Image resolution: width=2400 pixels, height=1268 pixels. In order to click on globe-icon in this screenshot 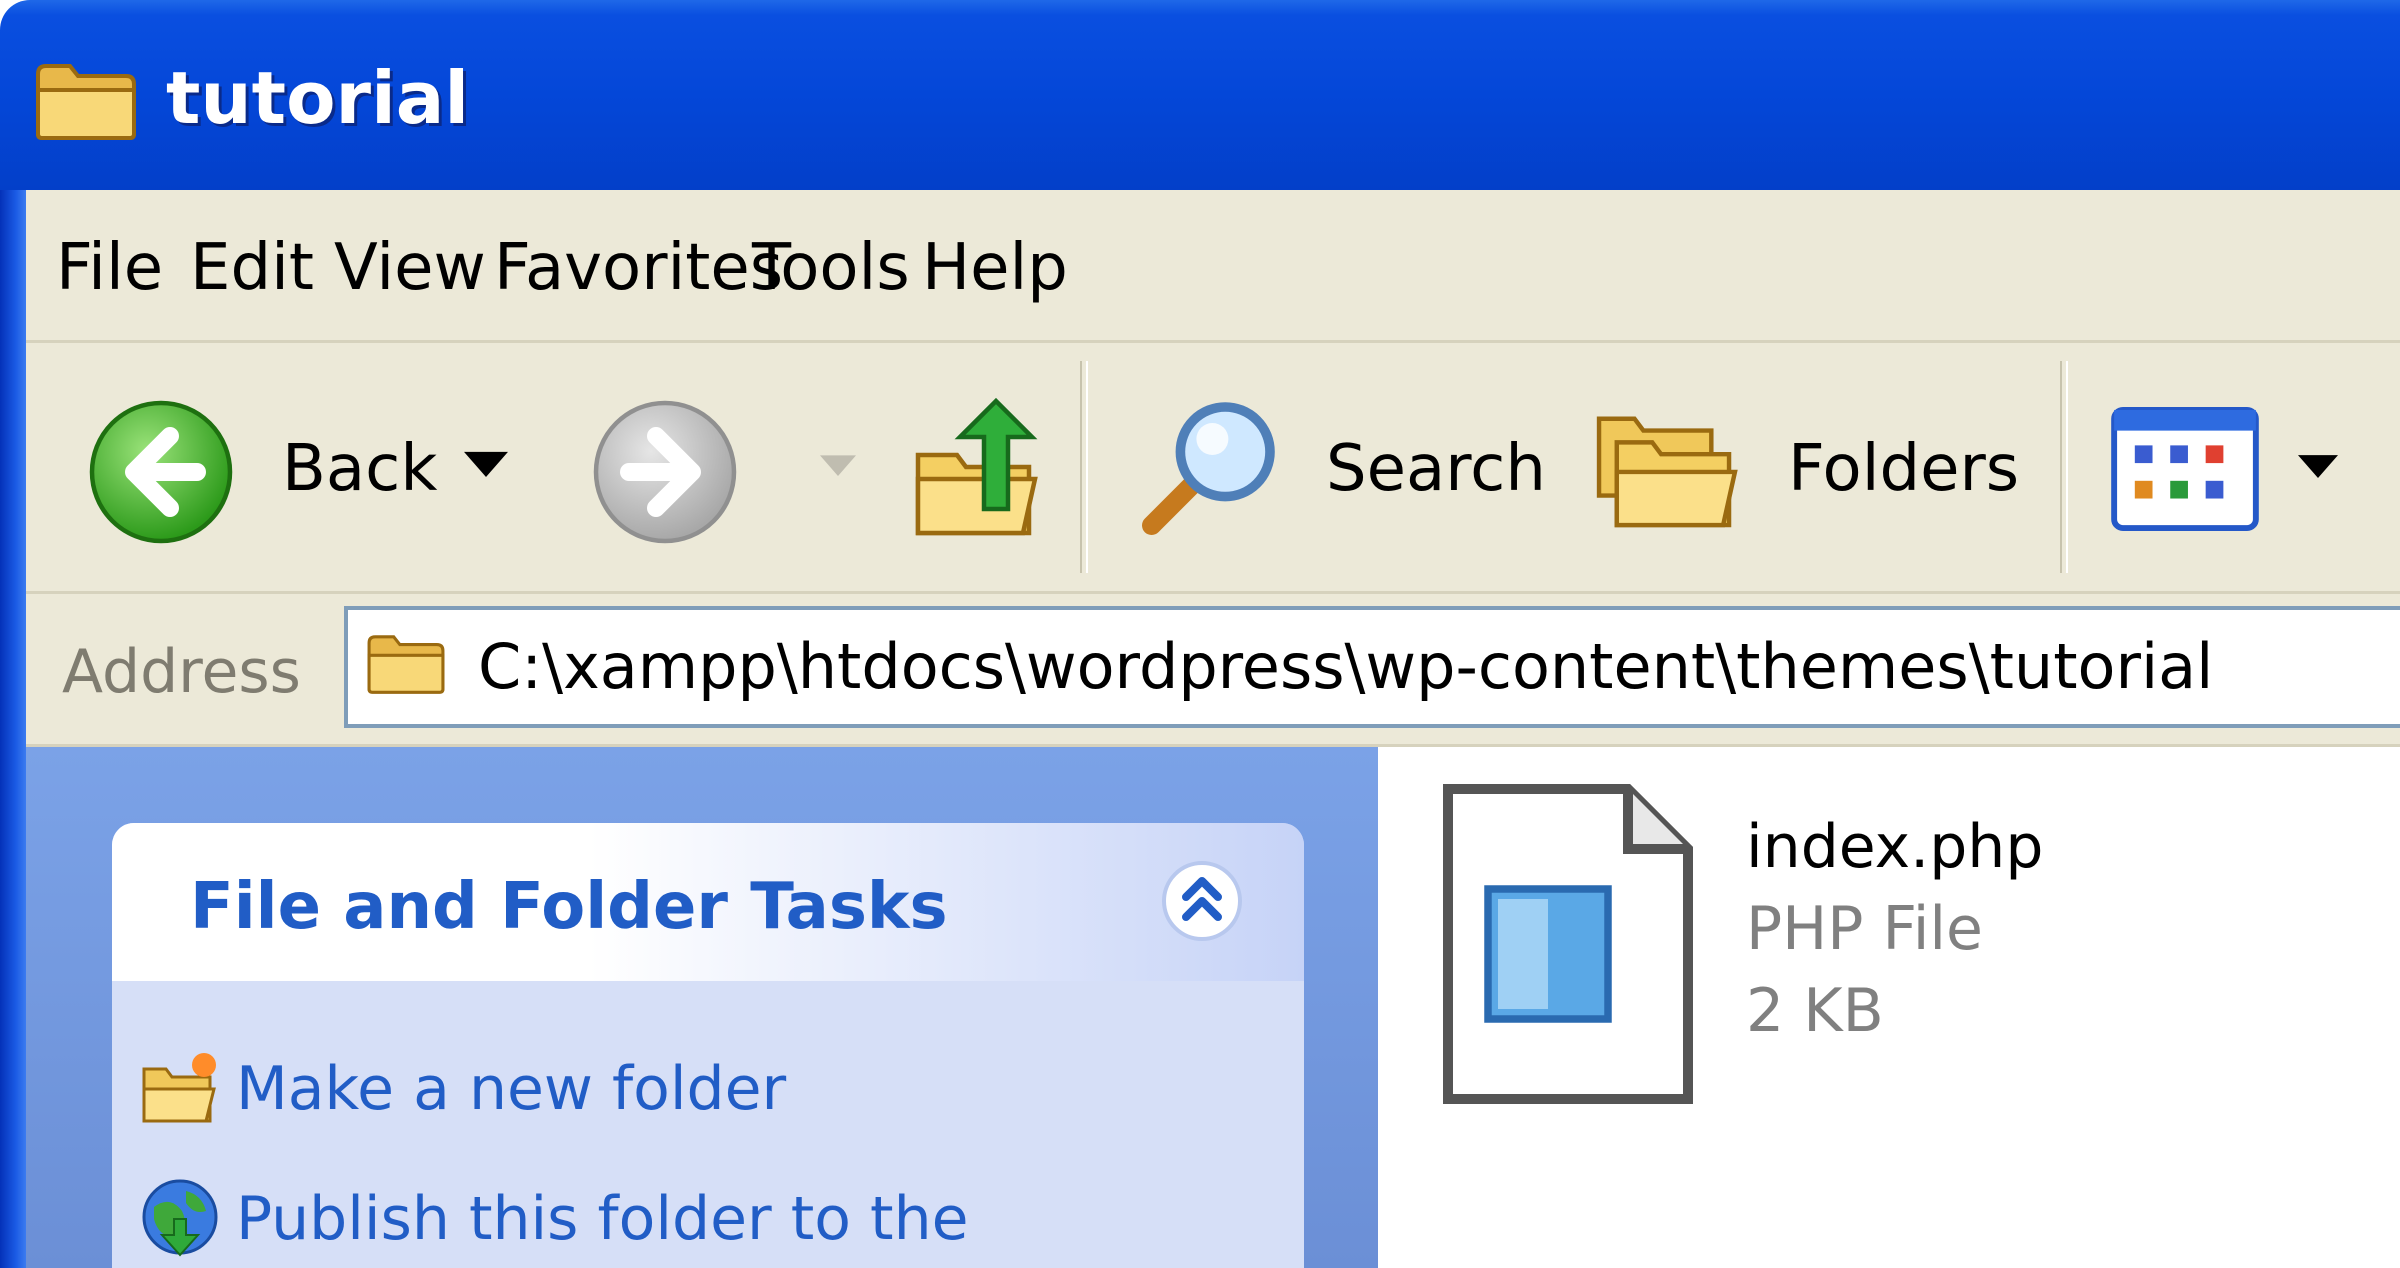, I will do `click(180, 1218)`.